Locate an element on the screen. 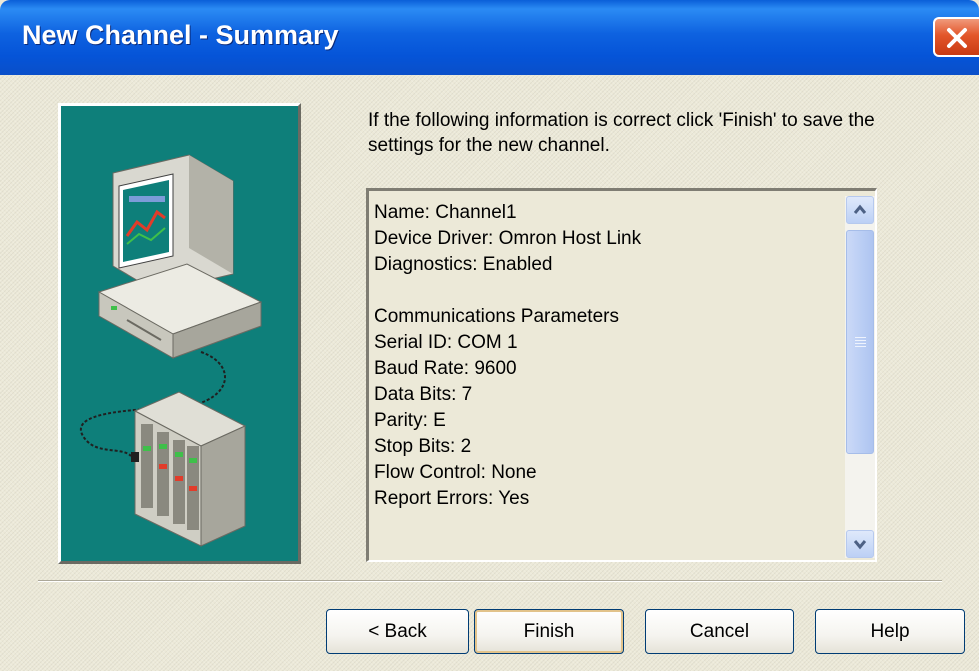 The height and width of the screenshot is (671, 979). summary-line: Serial ID: COM 1 is located at coordinates (446, 342).